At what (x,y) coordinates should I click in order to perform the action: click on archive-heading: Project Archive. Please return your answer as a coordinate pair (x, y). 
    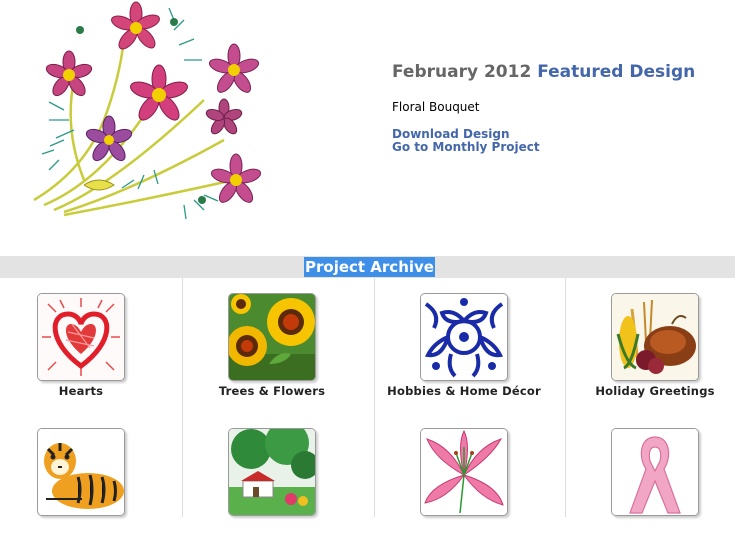
    Looking at the image, I should click on (369, 267).